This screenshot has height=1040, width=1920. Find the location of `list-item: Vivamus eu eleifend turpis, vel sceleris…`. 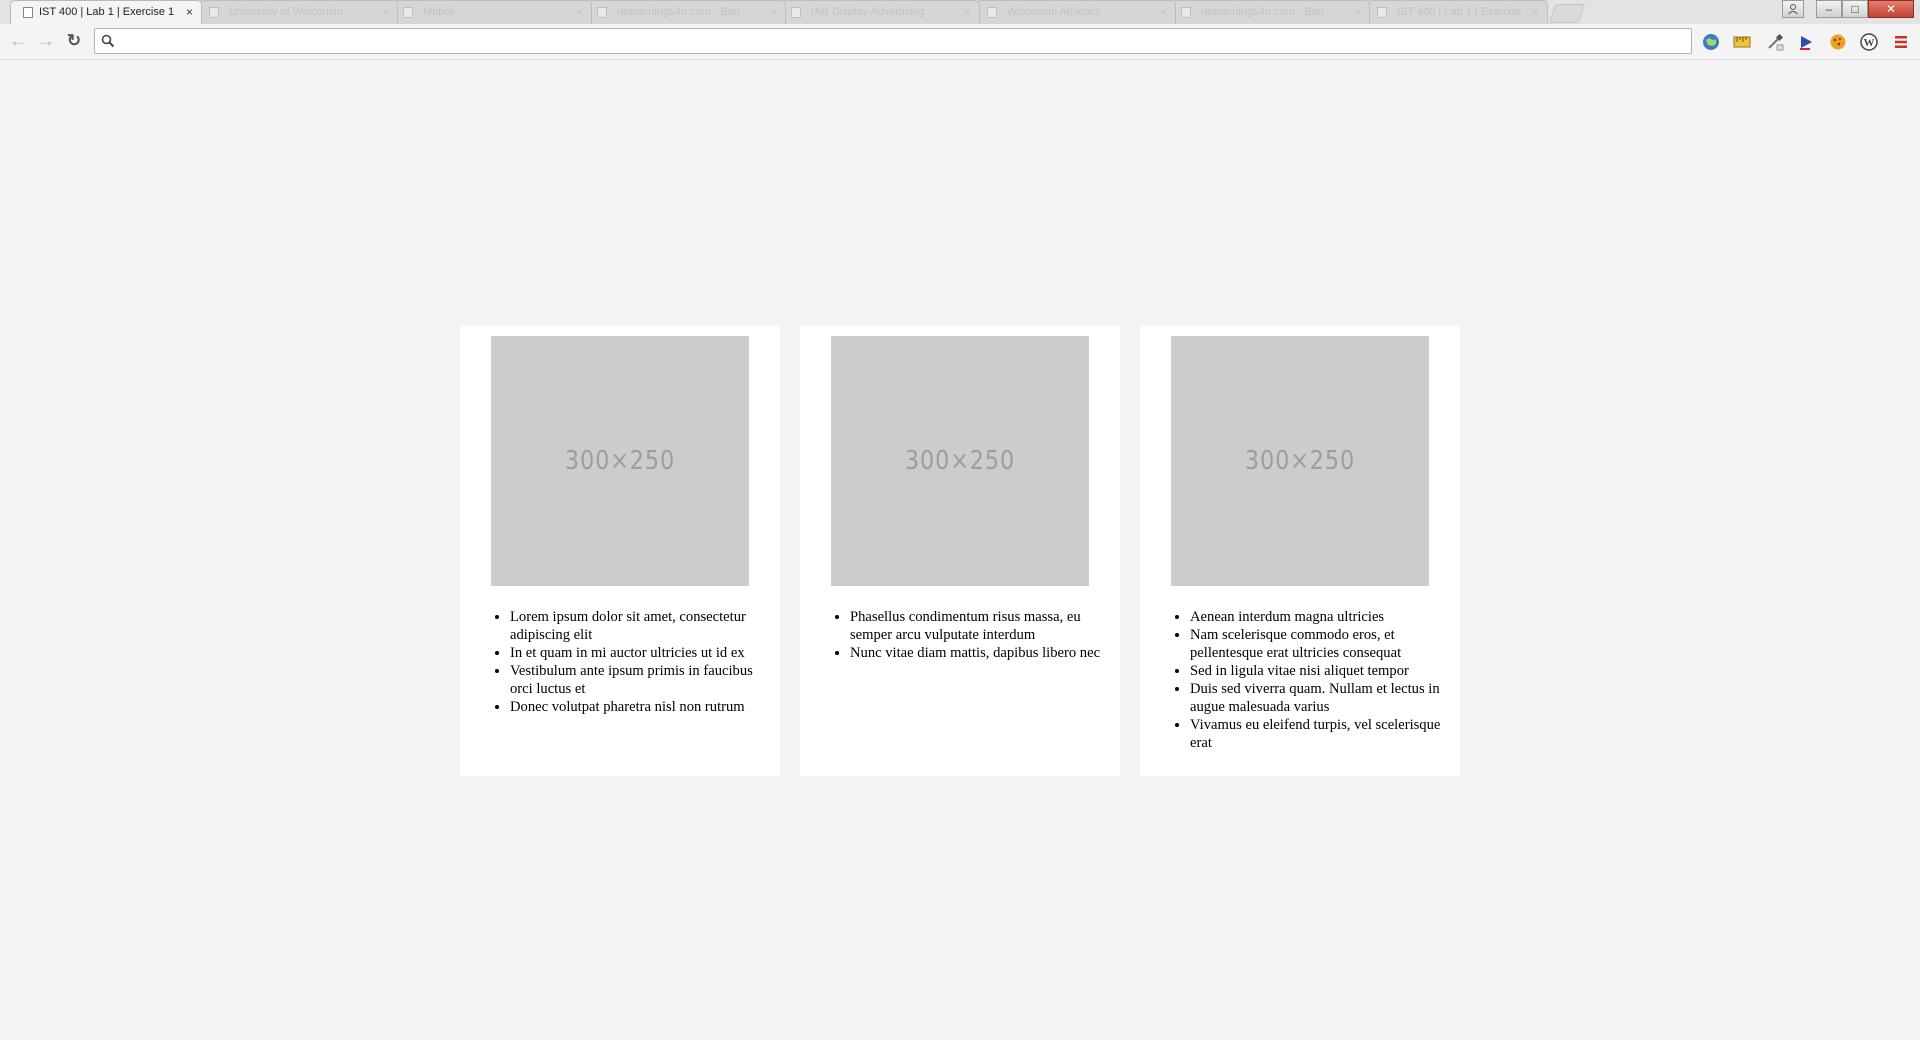

list-item: Vivamus eu eleifend turpis, vel sceleris… is located at coordinates (1319, 734).